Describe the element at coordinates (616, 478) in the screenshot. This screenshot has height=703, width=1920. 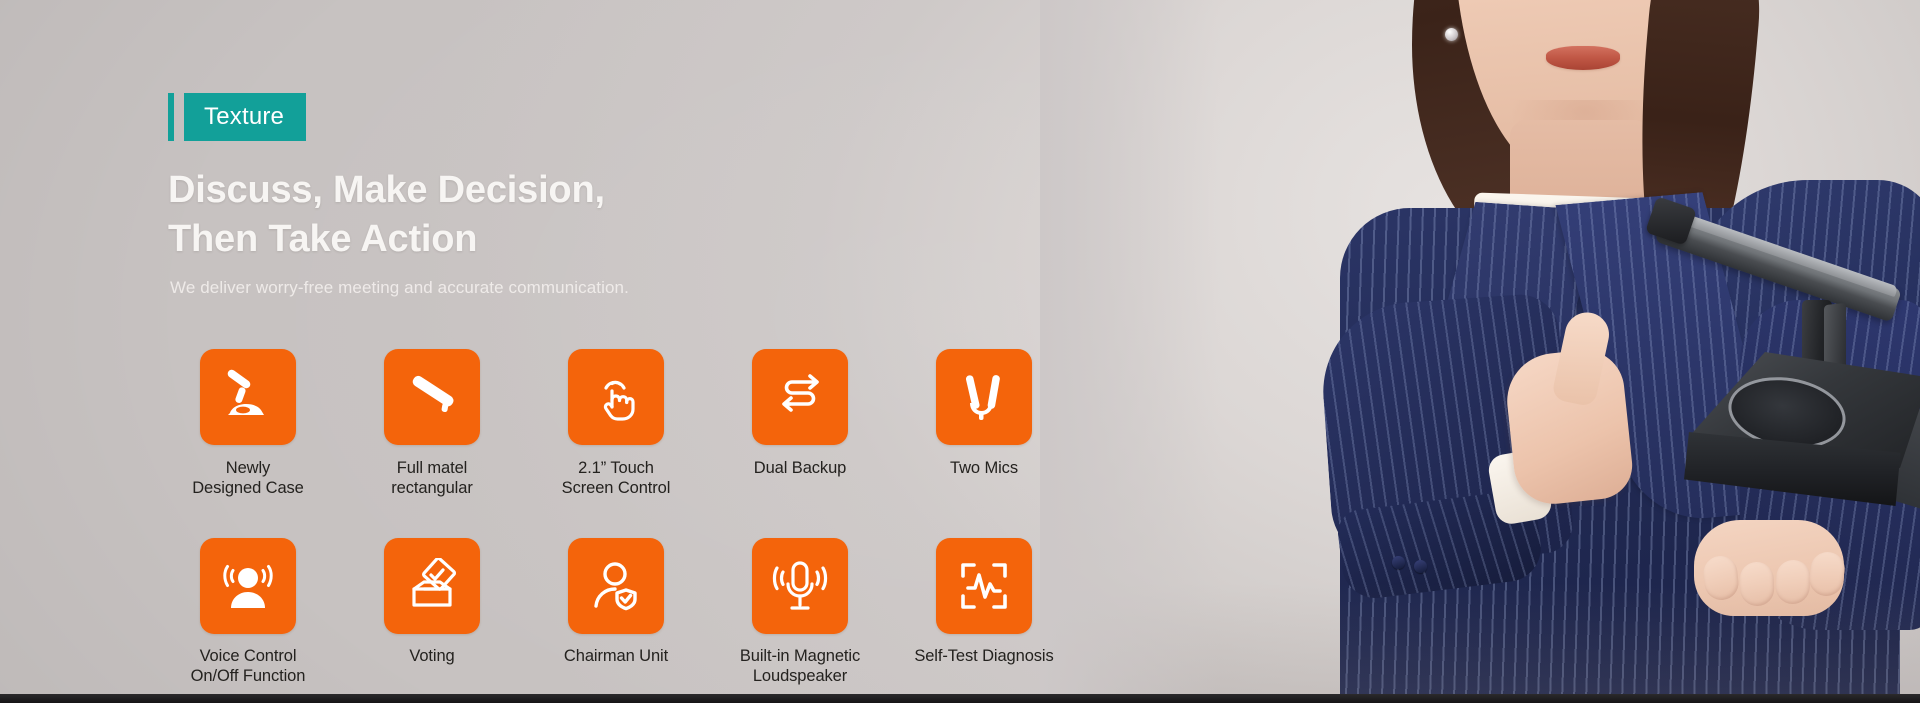
I see `feature-label: 2.1” Touch Screen Control` at that location.